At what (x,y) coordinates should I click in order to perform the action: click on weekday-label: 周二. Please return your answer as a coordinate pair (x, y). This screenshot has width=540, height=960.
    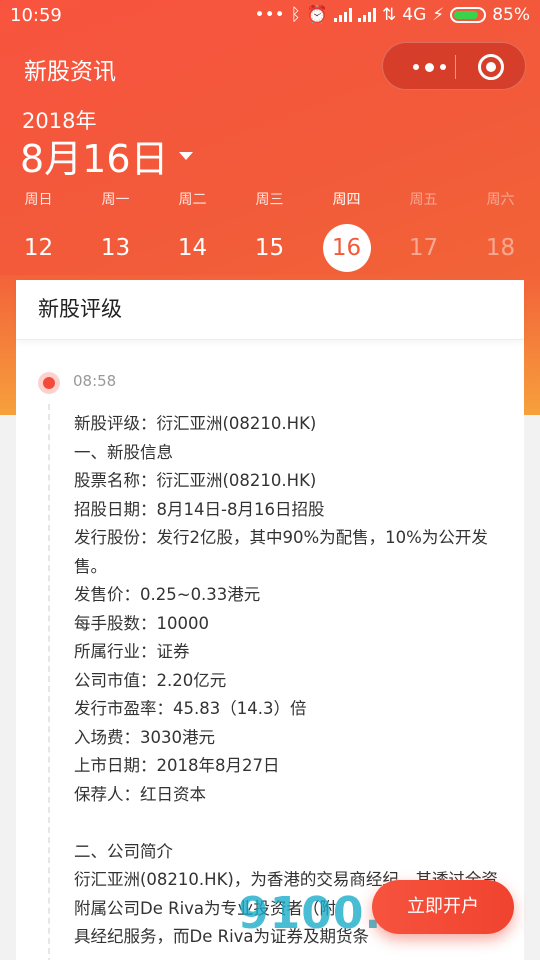
    Looking at the image, I should click on (192, 200).